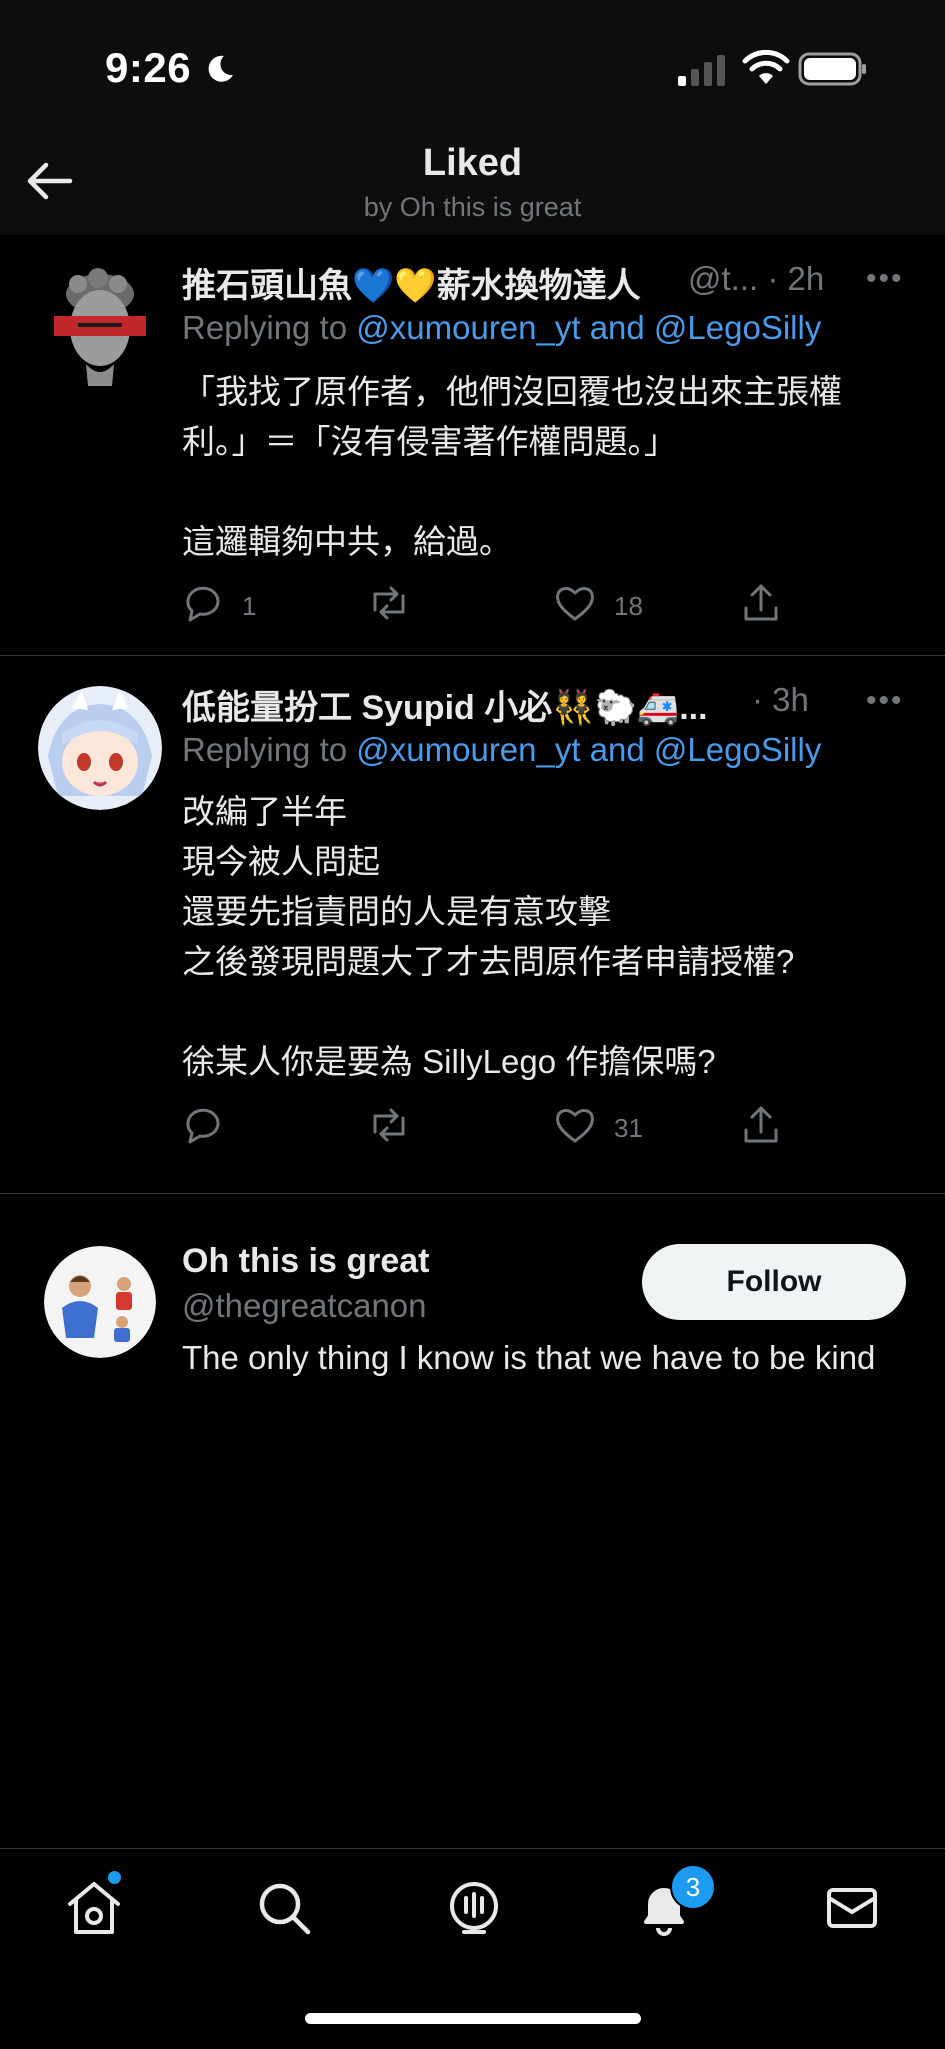 Image resolution: width=945 pixels, height=2049 pixels. What do you see at coordinates (249, 606) in the screenshot?
I see `reply-count: 1` at bounding box center [249, 606].